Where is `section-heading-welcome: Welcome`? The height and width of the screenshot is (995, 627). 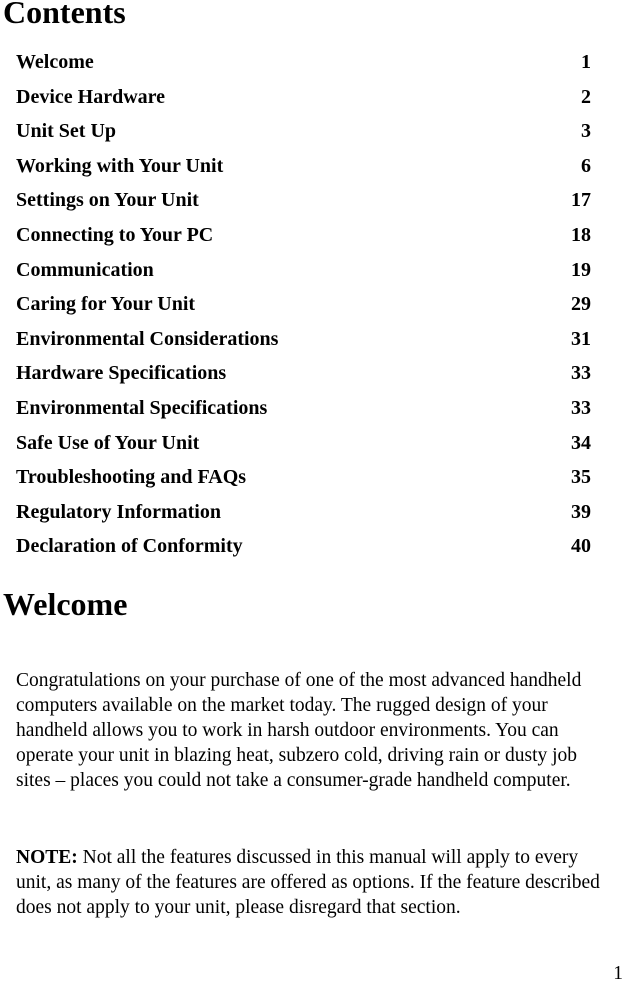
section-heading-welcome: Welcome is located at coordinates (65, 604).